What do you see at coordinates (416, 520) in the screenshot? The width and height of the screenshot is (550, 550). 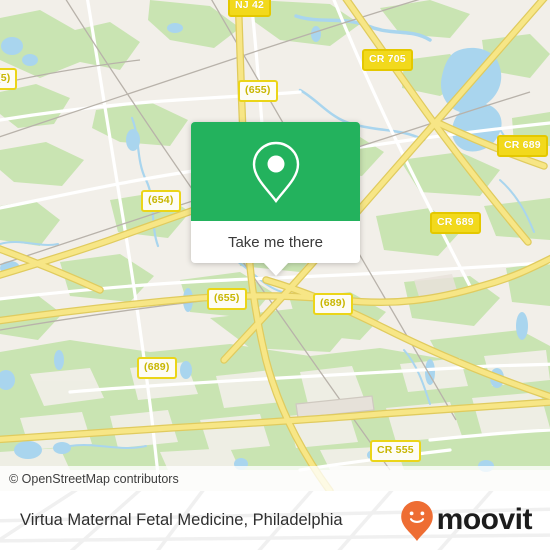 I see `moovit-pin-smile-icon` at bounding box center [416, 520].